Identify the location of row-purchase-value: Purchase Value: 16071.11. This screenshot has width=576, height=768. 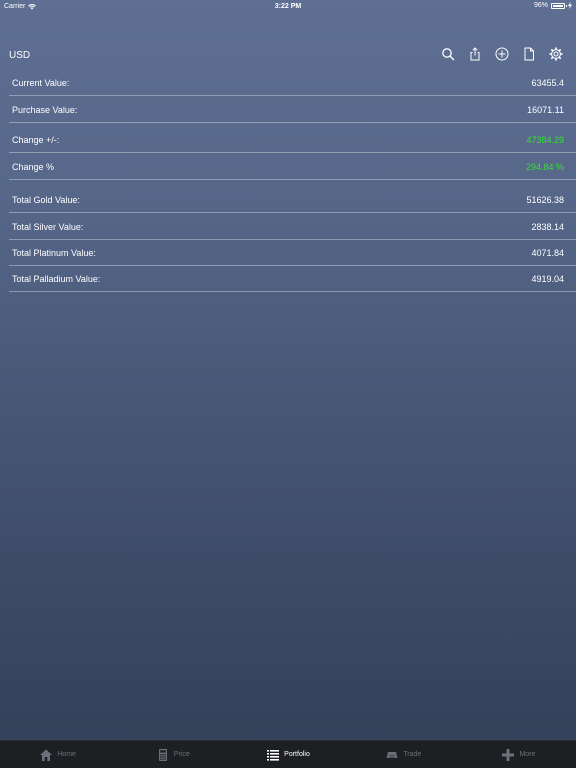
(292, 110).